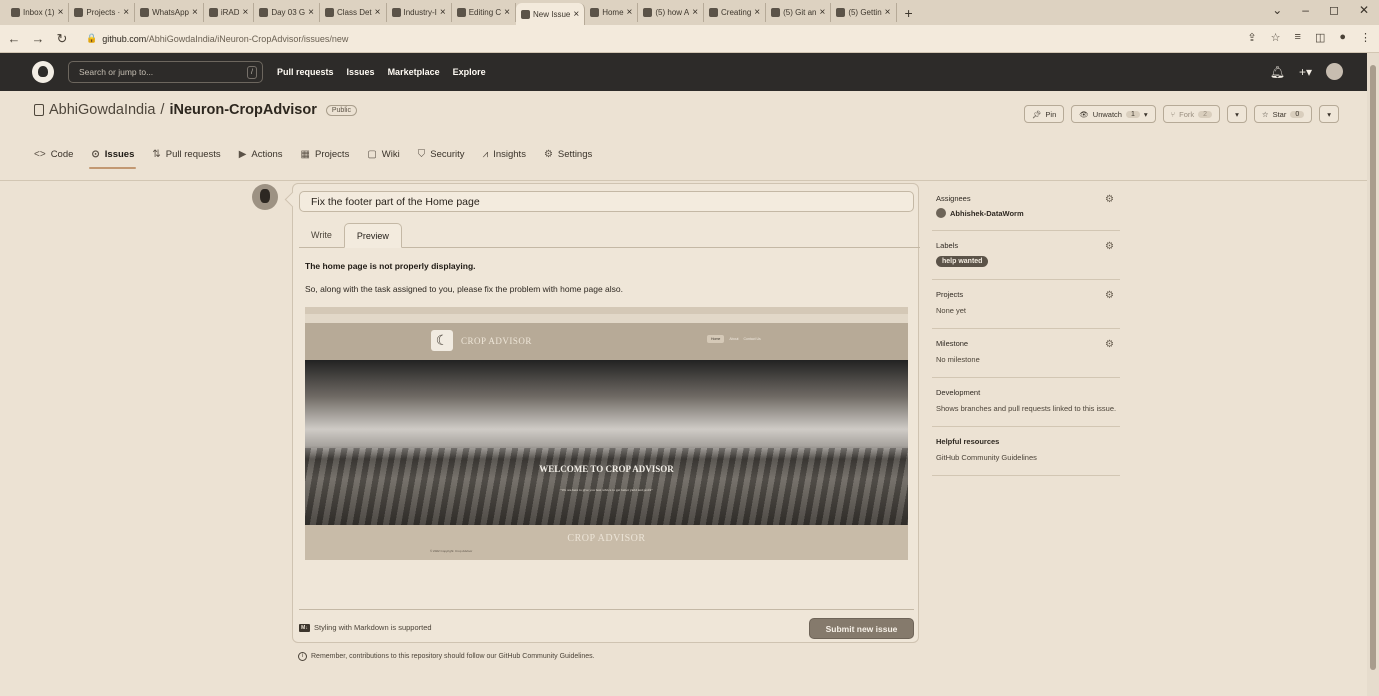 This screenshot has height=696, width=1379. Describe the element at coordinates (53, 154) in the screenshot. I see `tab-code: <> Code` at that location.